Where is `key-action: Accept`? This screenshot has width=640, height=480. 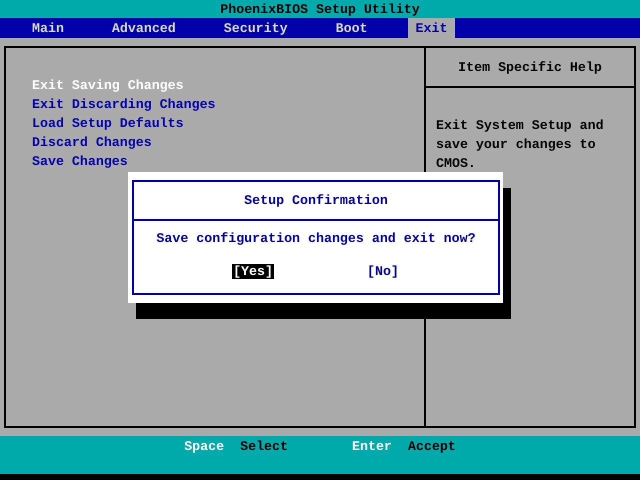
key-action: Accept is located at coordinates (432, 447).